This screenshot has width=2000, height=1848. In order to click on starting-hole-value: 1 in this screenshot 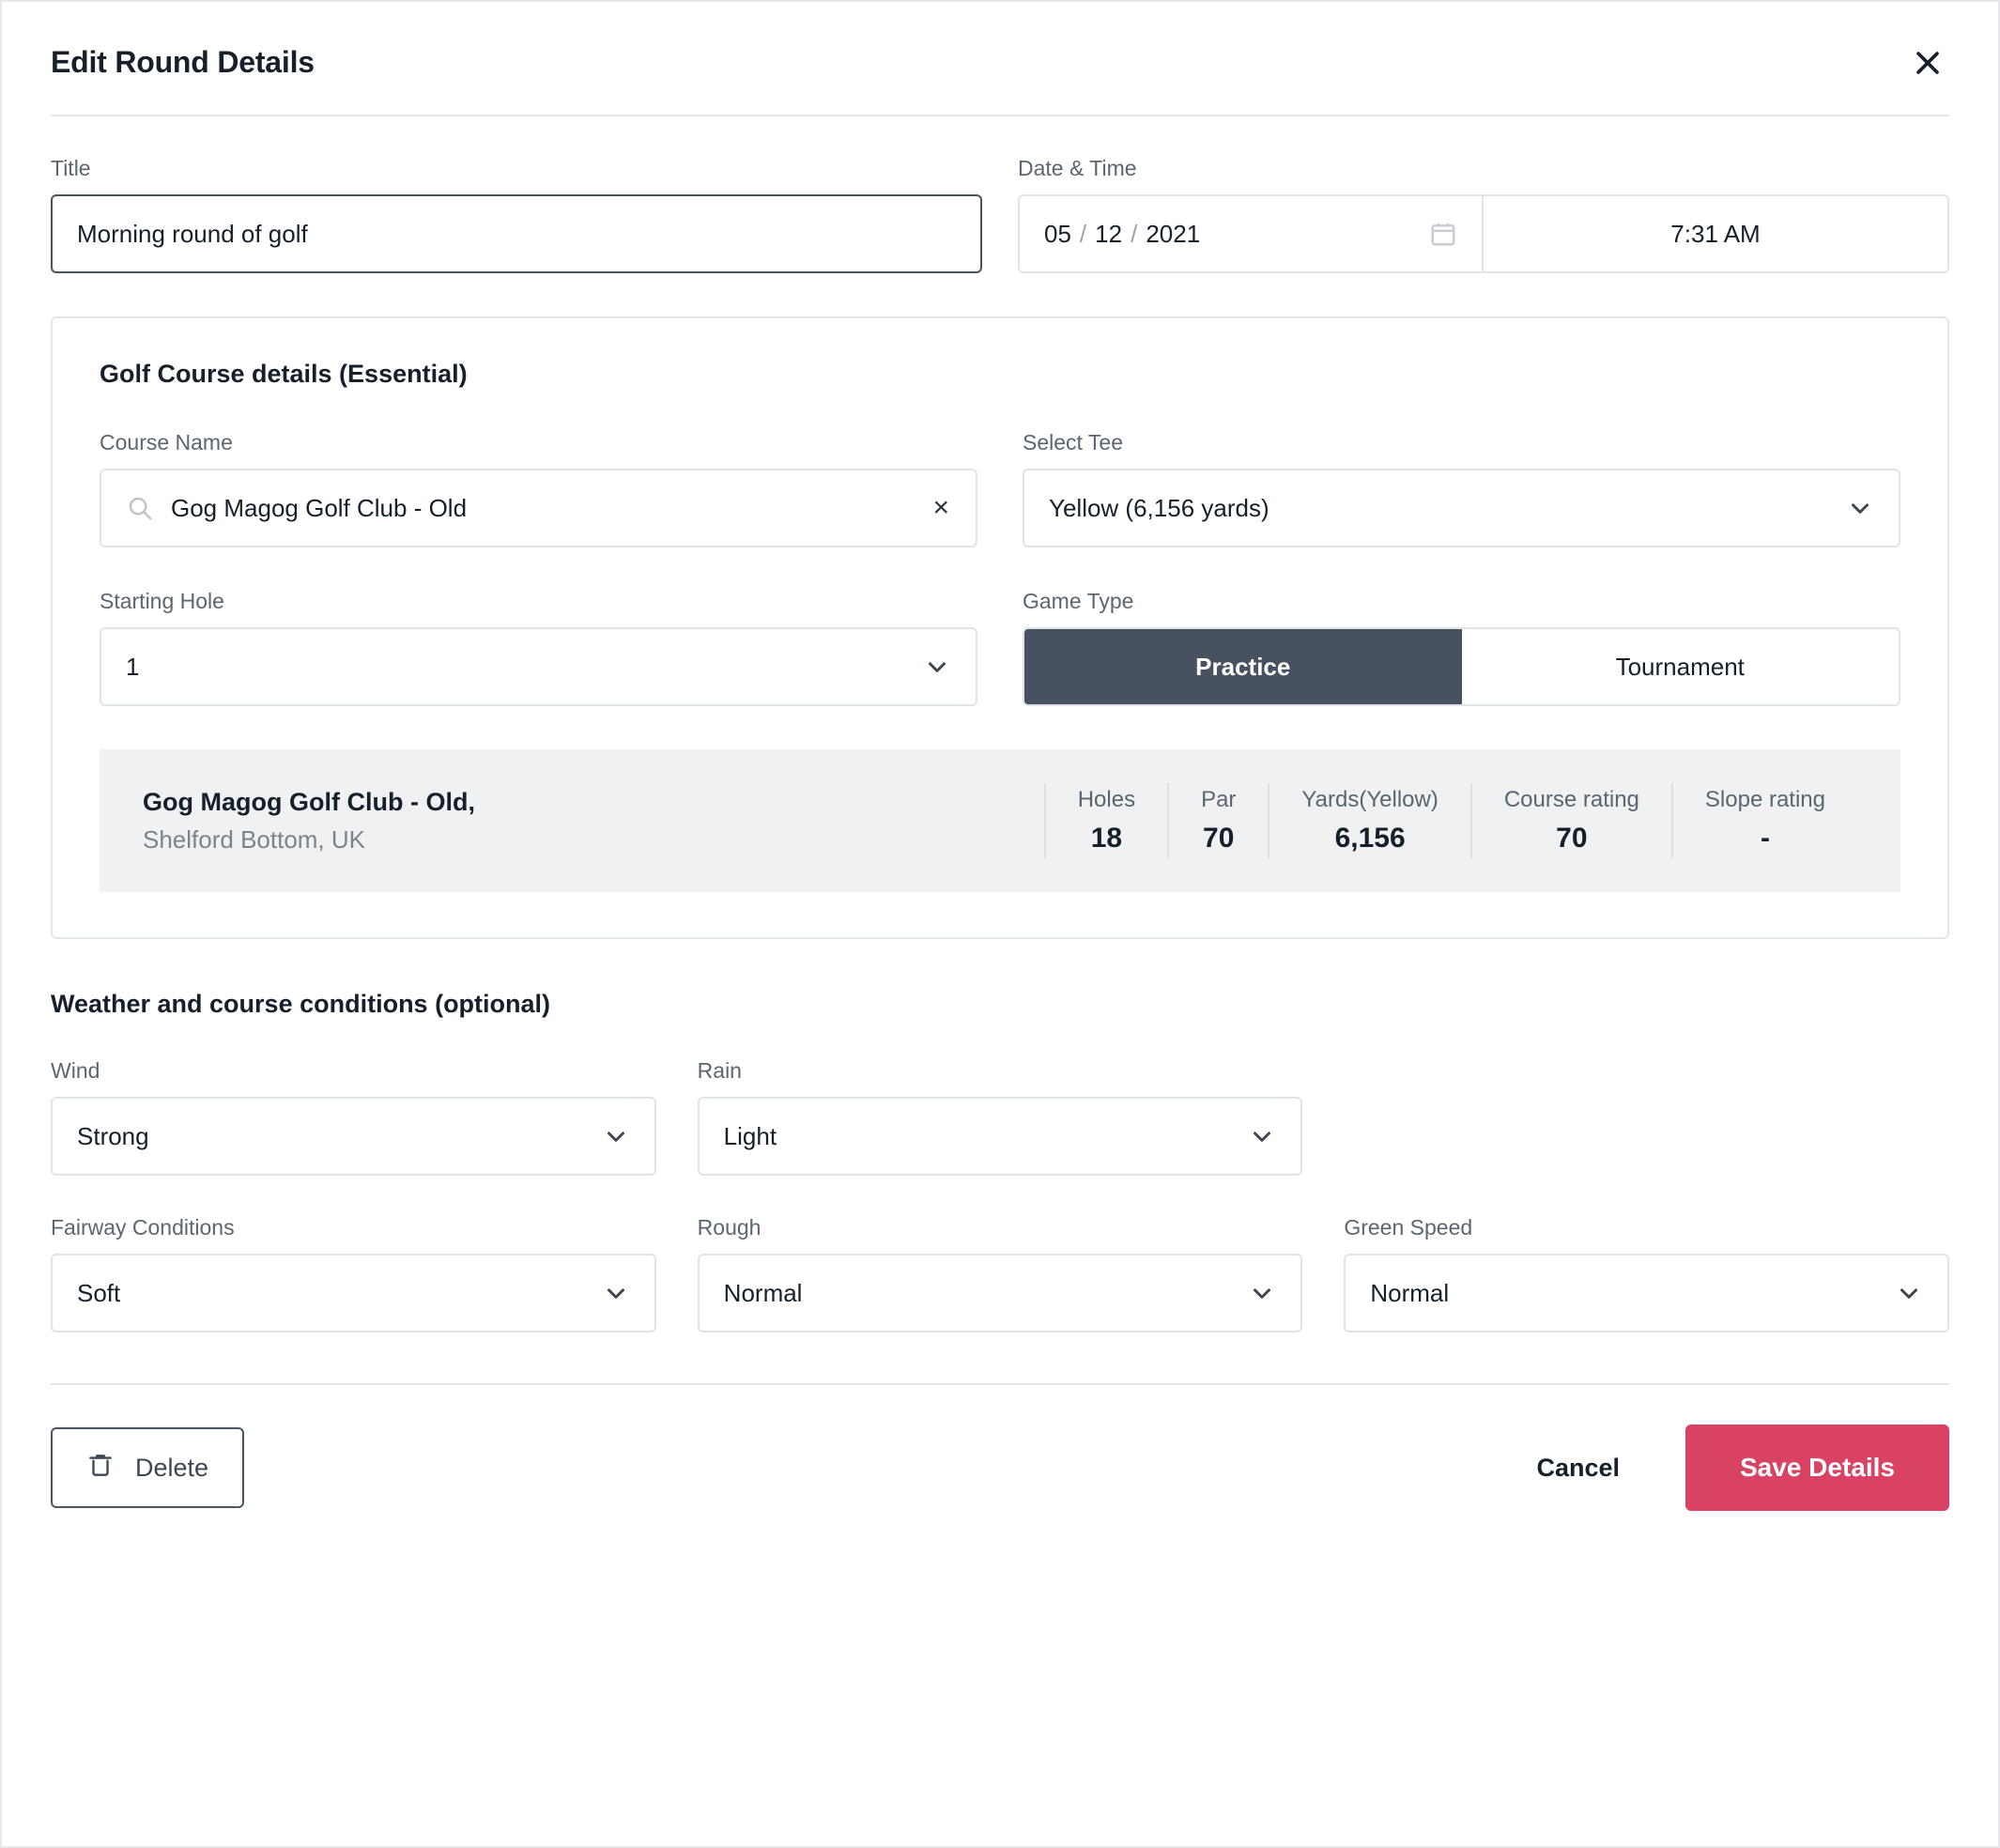, I will do `click(133, 666)`.